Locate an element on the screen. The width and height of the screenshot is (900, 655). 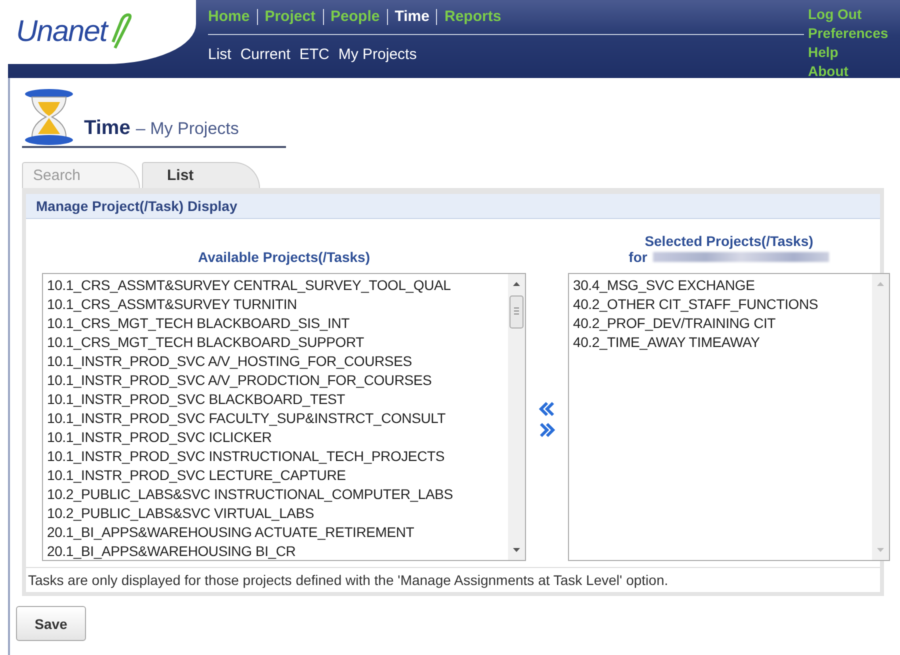
subnav-link: Current is located at coordinates (265, 54).